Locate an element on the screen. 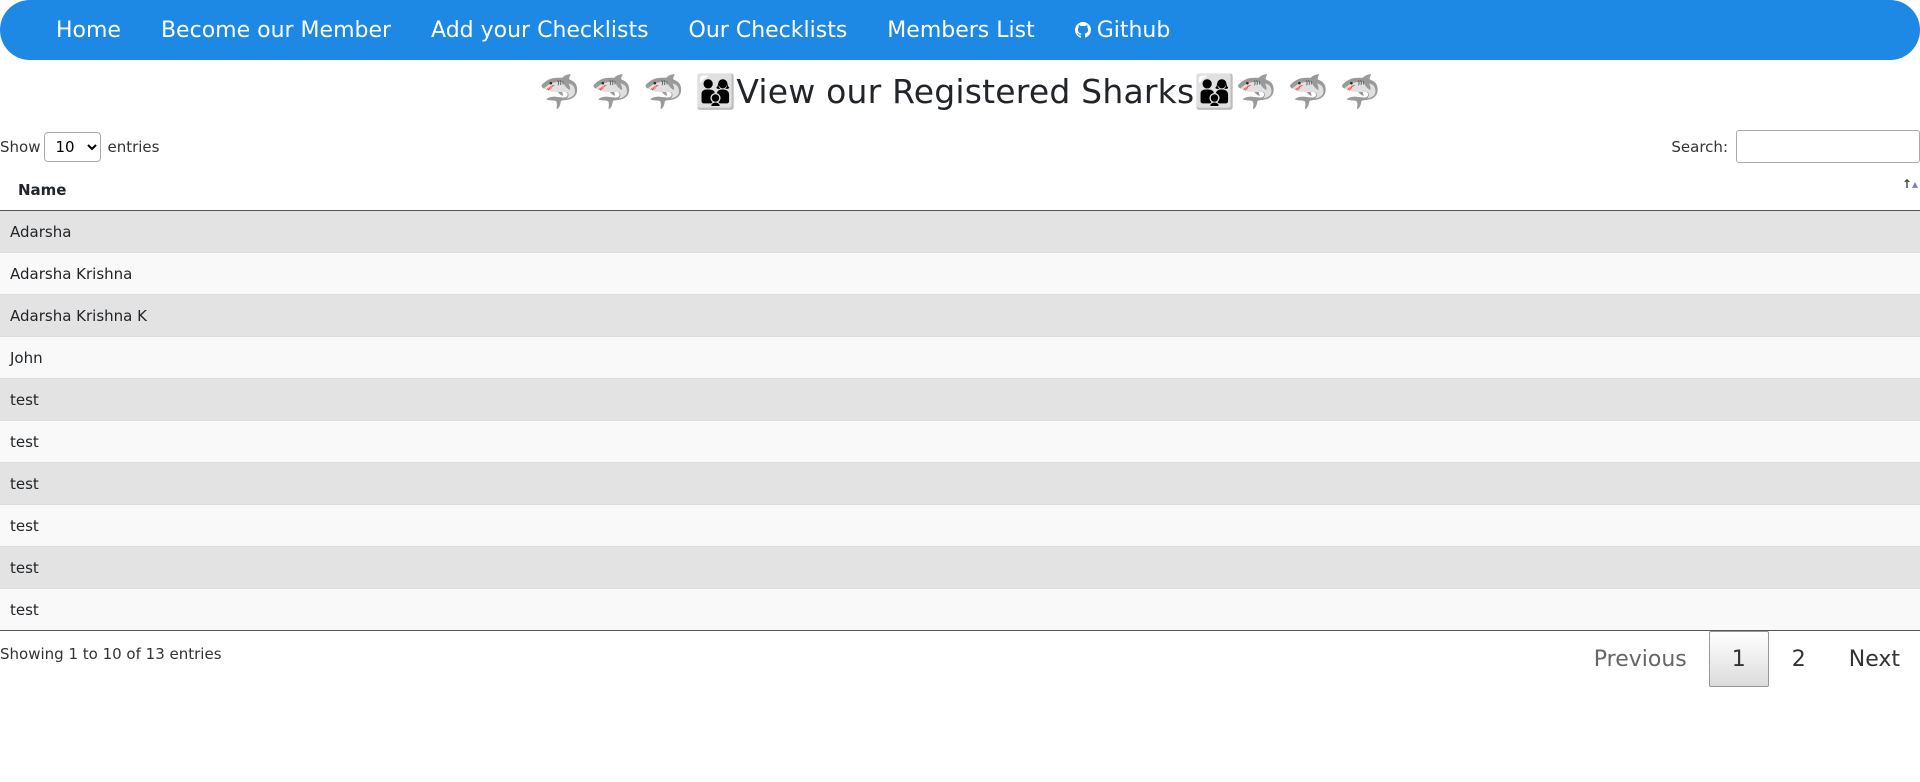 The width and height of the screenshot is (1920, 782). nav-become-member: Become our Member is located at coordinates (276, 30).